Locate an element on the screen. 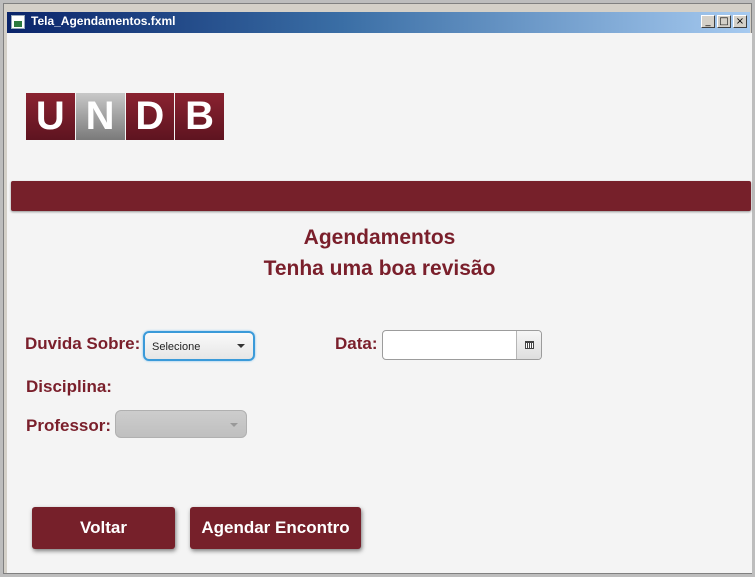 The width and height of the screenshot is (755, 577). voltar-button: Voltar is located at coordinates (103, 528).